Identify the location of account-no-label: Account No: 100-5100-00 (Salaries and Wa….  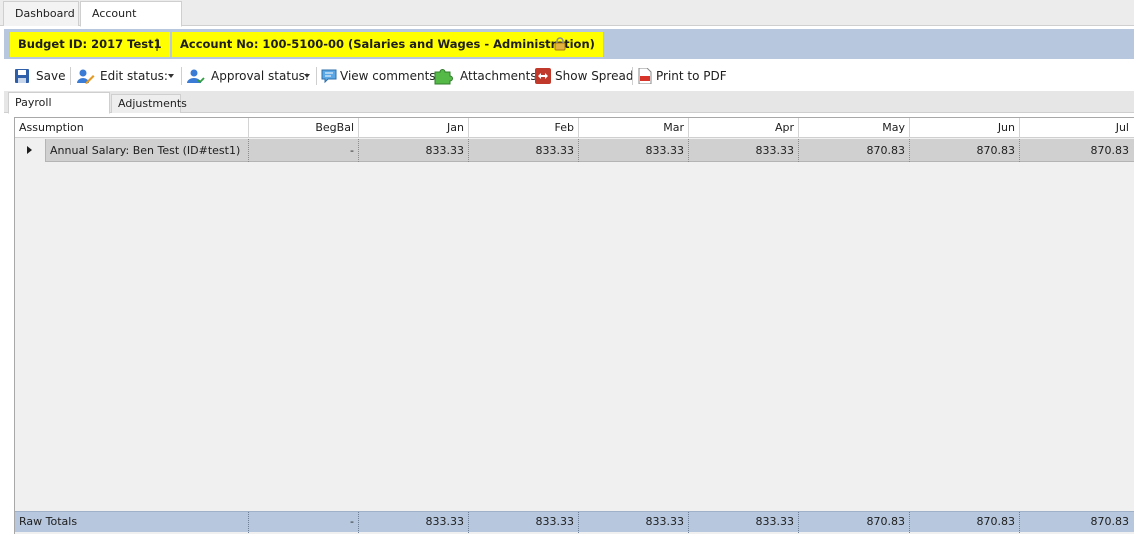
(387, 44).